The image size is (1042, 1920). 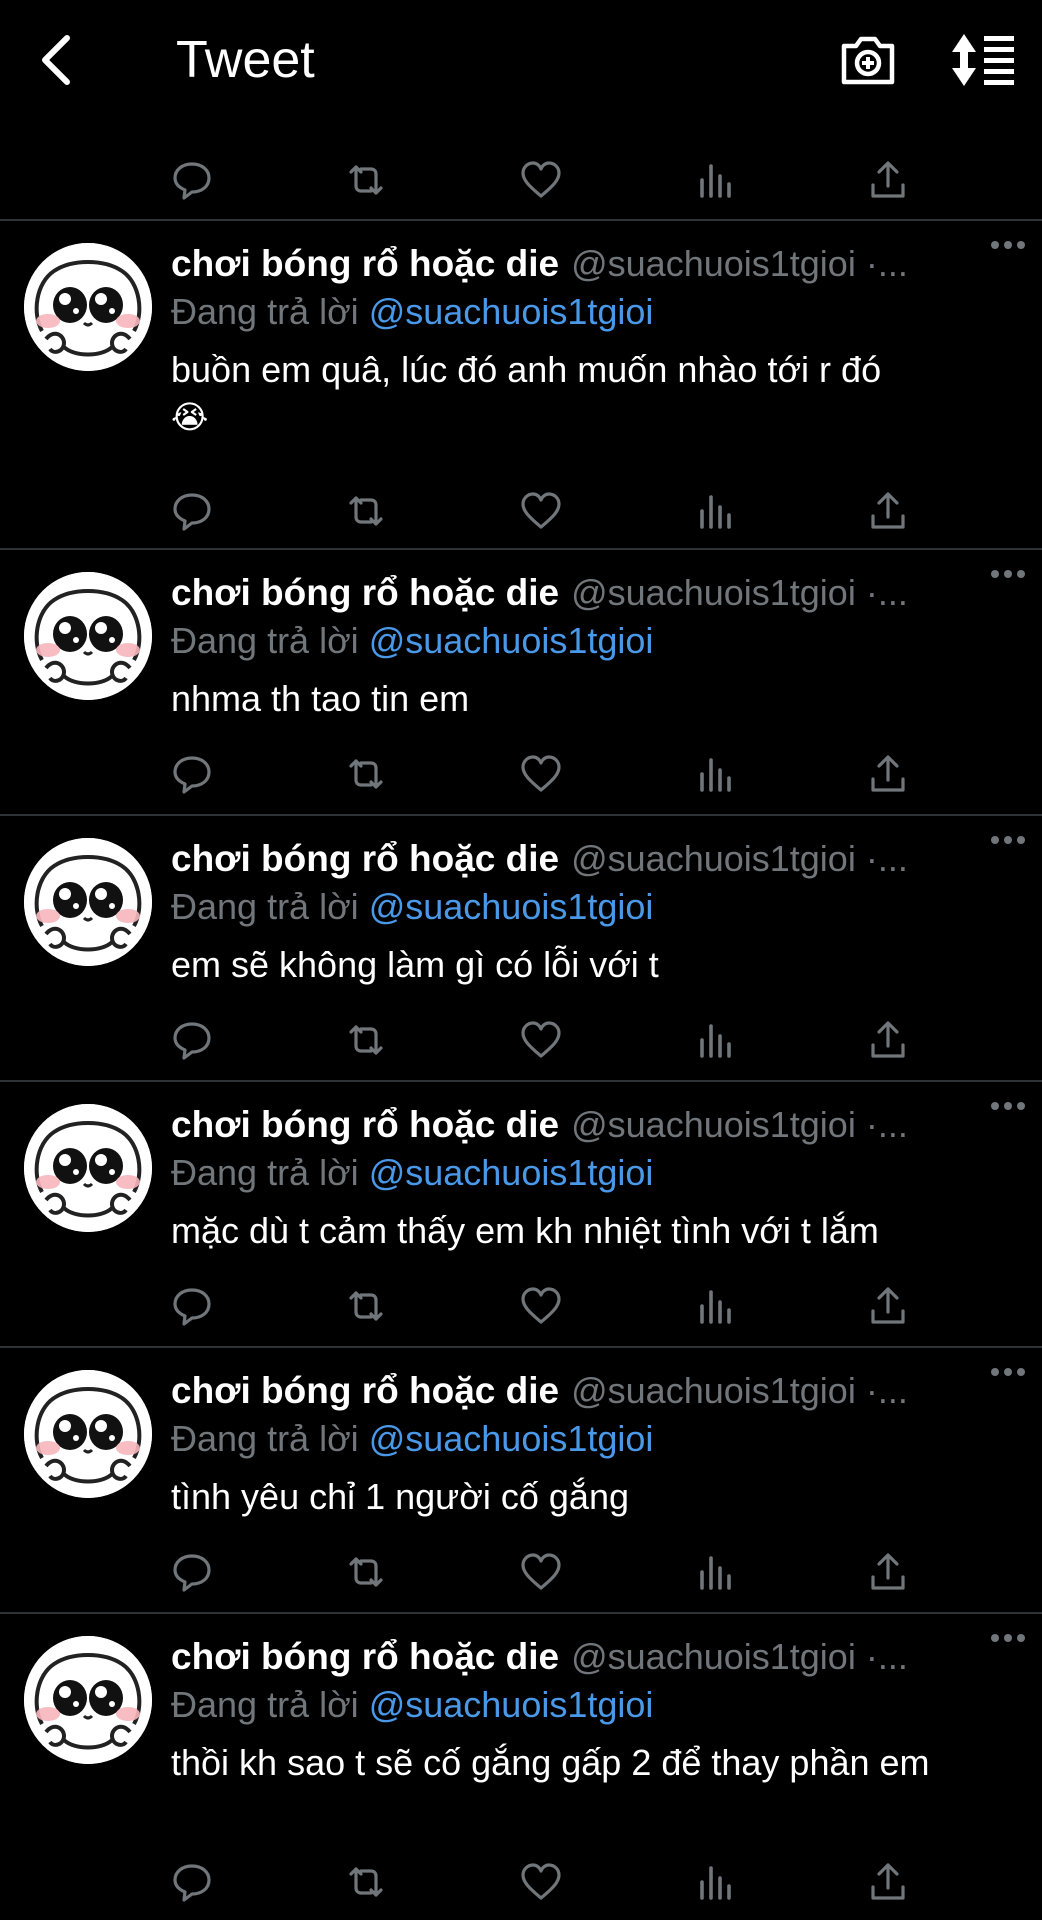 I want to click on tweet-text-content: em sẽ không làm gì có lỗi với t, so click(x=415, y=964).